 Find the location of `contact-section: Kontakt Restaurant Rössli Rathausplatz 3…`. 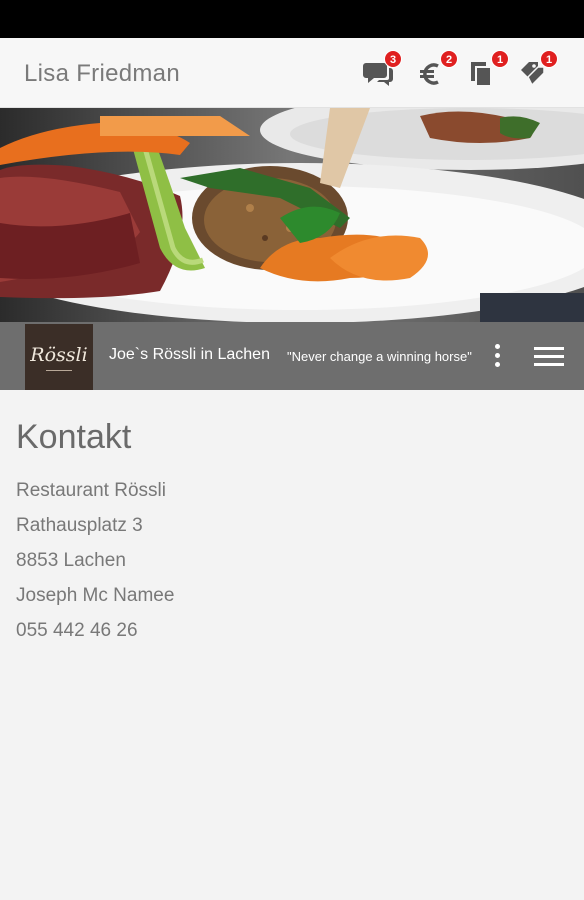

contact-section: Kontakt Restaurant Rössli Rathausplatz 3… is located at coordinates (95, 536).